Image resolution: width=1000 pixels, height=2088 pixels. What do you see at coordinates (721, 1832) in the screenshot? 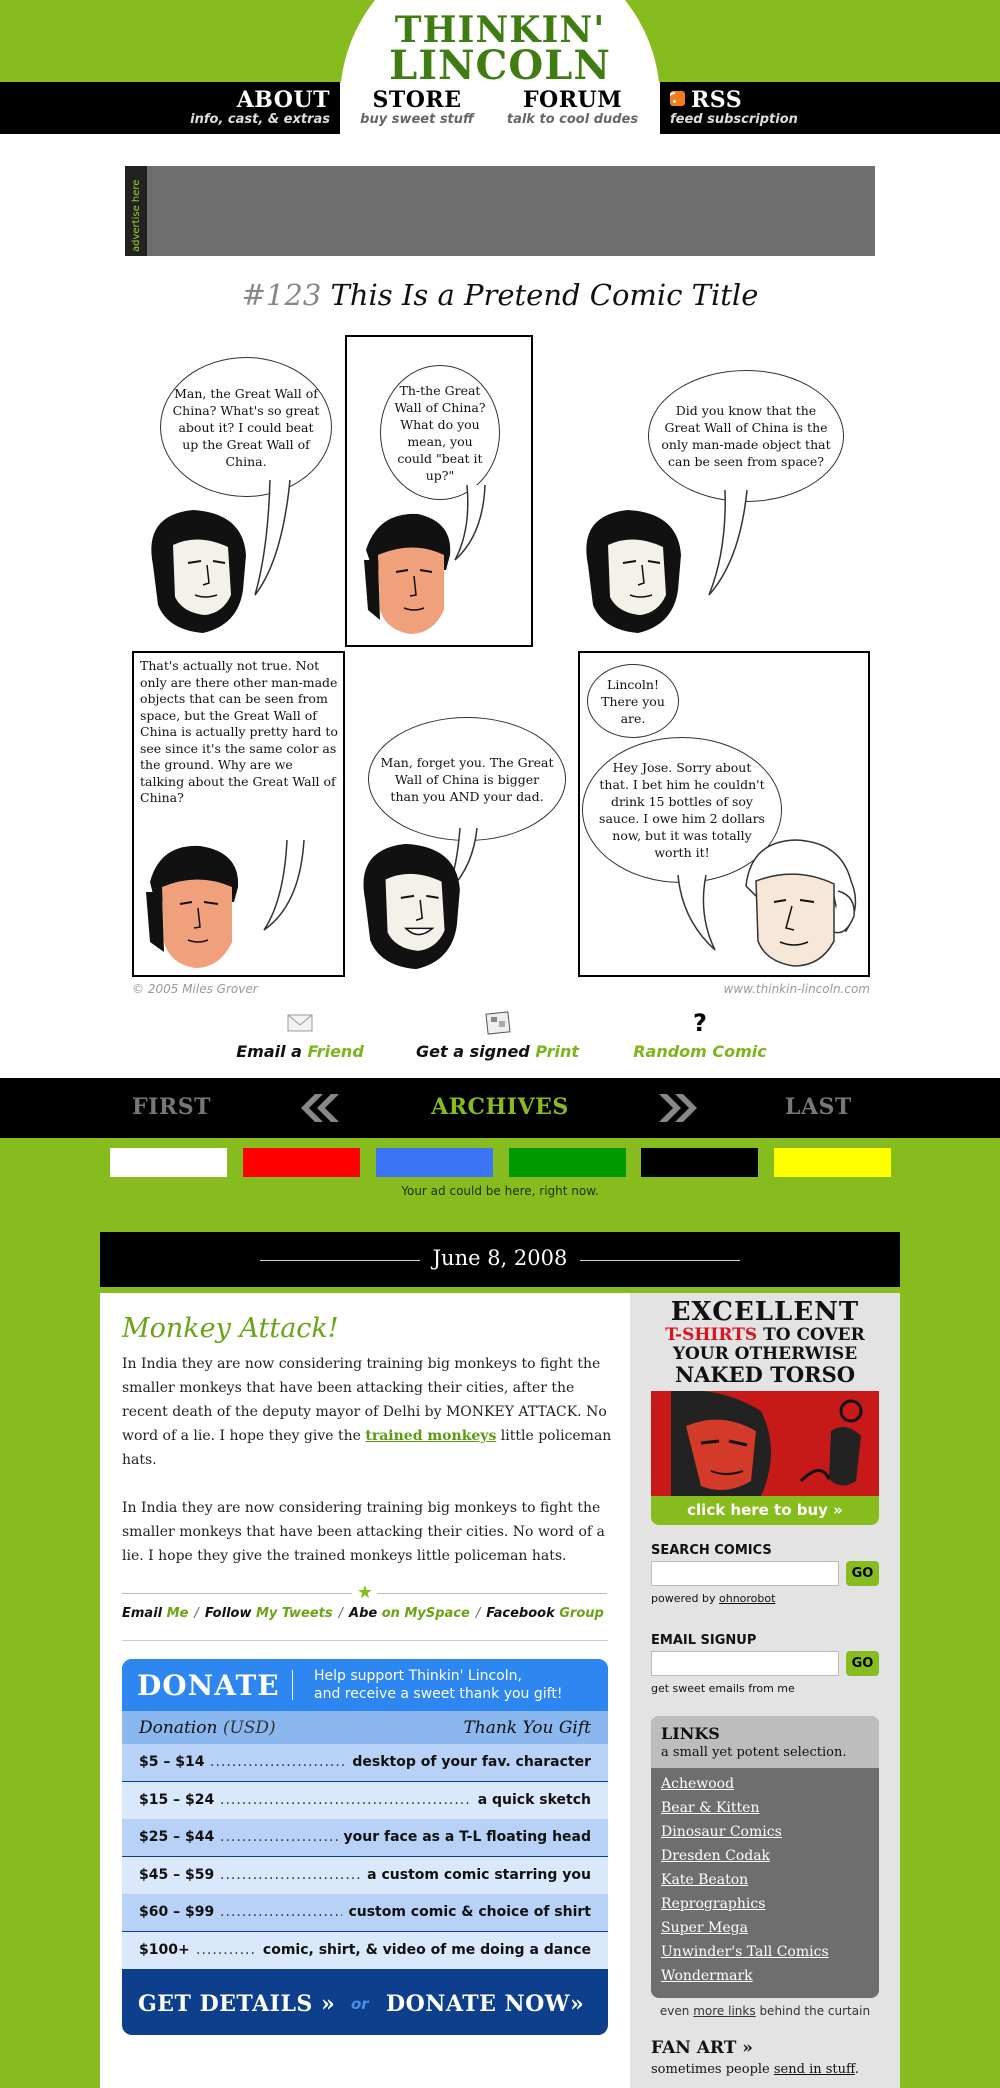
I see `sidebar-link: Dinosaur Comics` at bounding box center [721, 1832].